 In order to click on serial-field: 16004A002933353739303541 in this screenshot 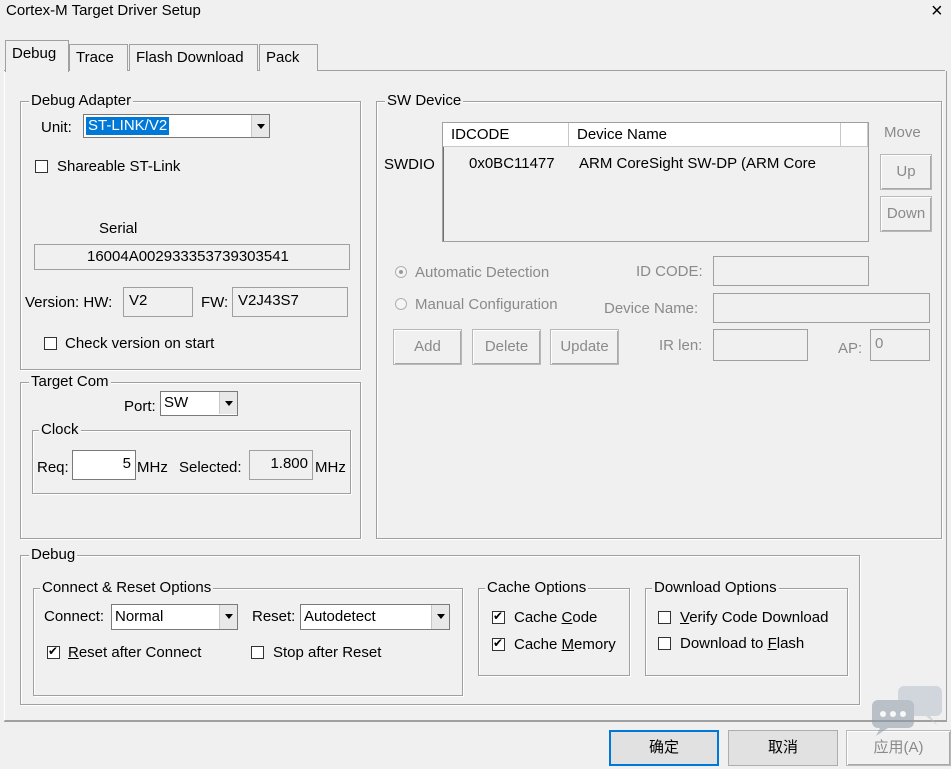, I will do `click(192, 257)`.